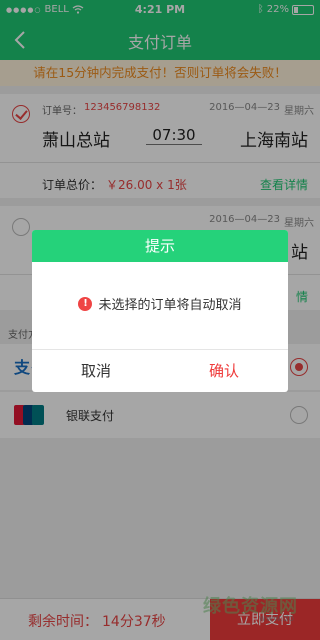  I want to click on dialog-message: ! 未选择的订单将自动取消, so click(160, 303).